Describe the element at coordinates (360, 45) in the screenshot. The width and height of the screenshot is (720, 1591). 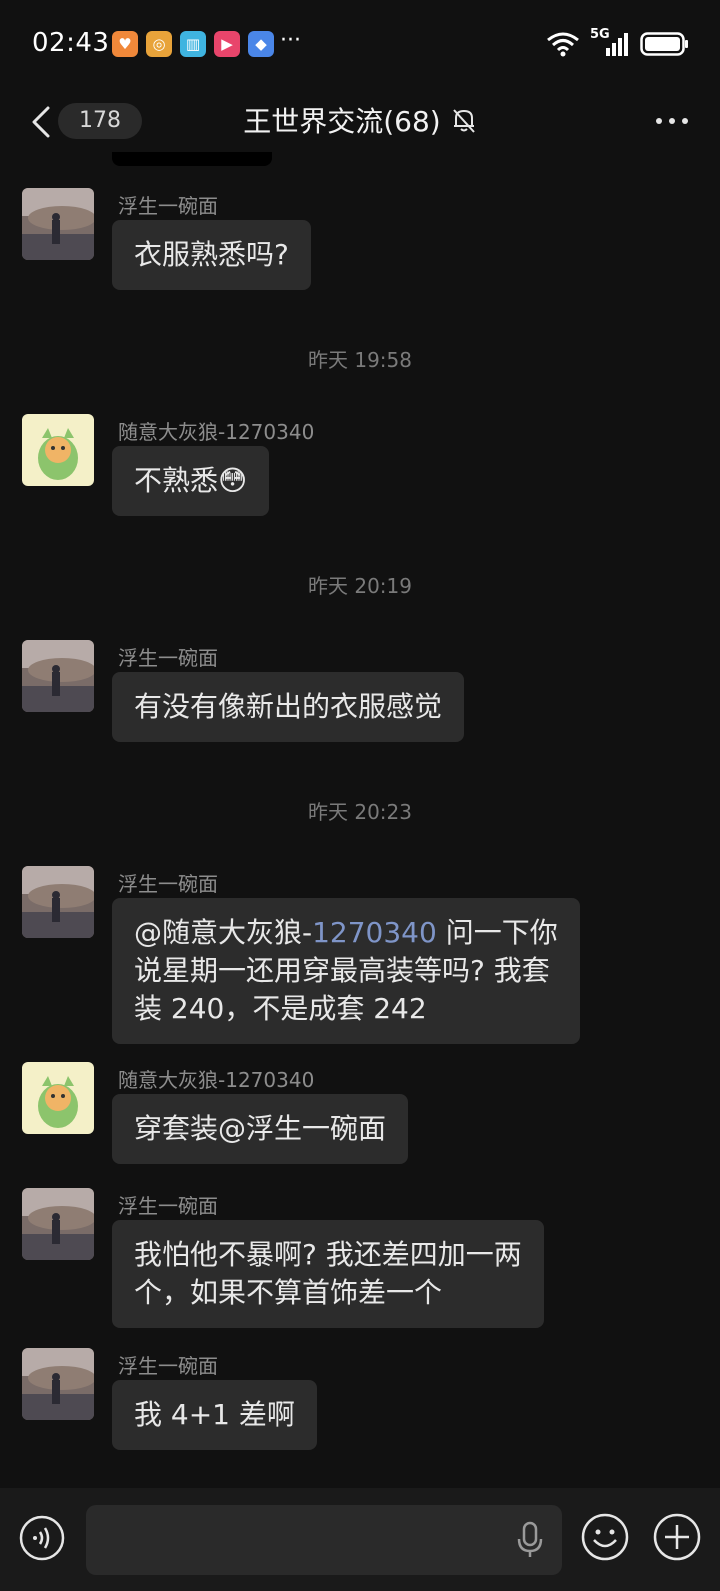
I see `status-bar: 02:43 ♥ ◎ ▥ ▶ ◆ ··· 5G` at that location.